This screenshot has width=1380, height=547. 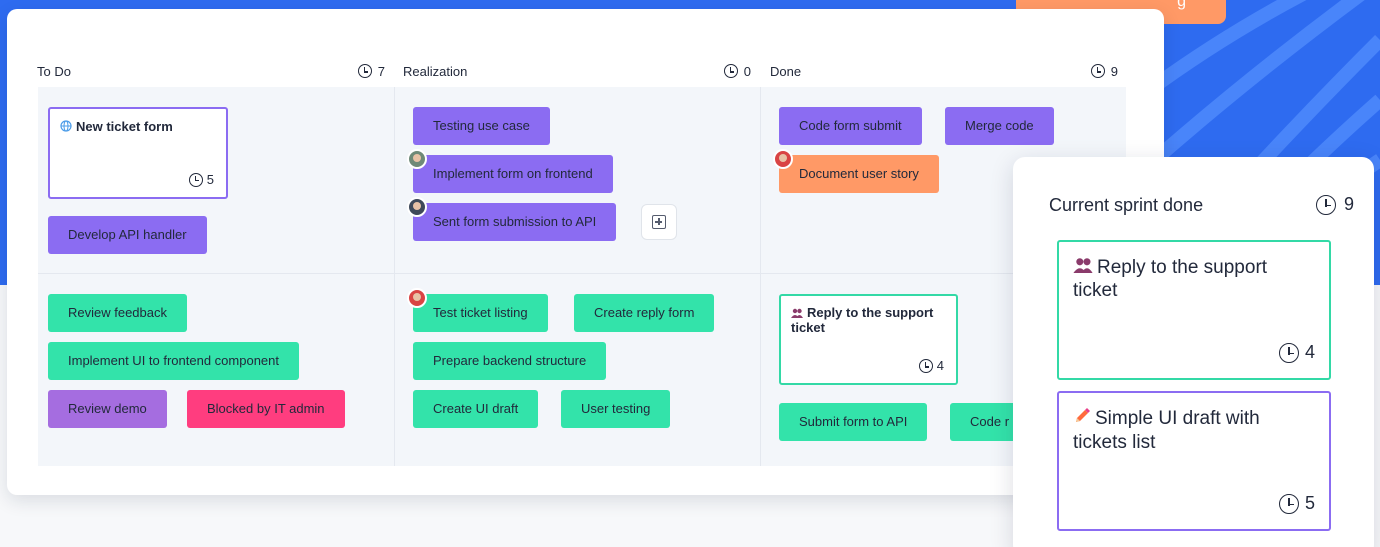 I want to click on task-card: Review feedback, so click(x=117, y=313).